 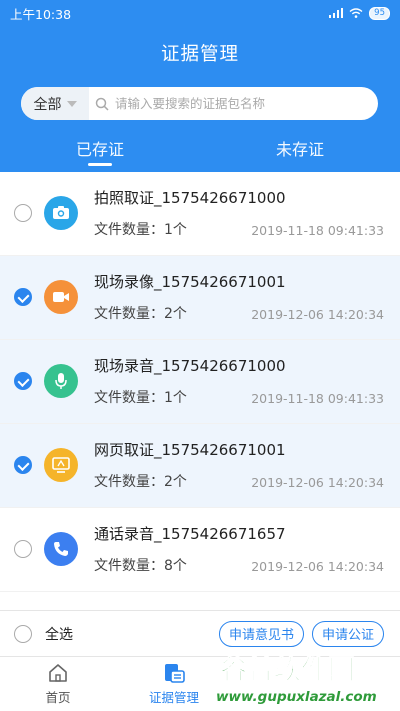 I want to click on item-file-count: 文件数量：8个, so click(x=140, y=566).